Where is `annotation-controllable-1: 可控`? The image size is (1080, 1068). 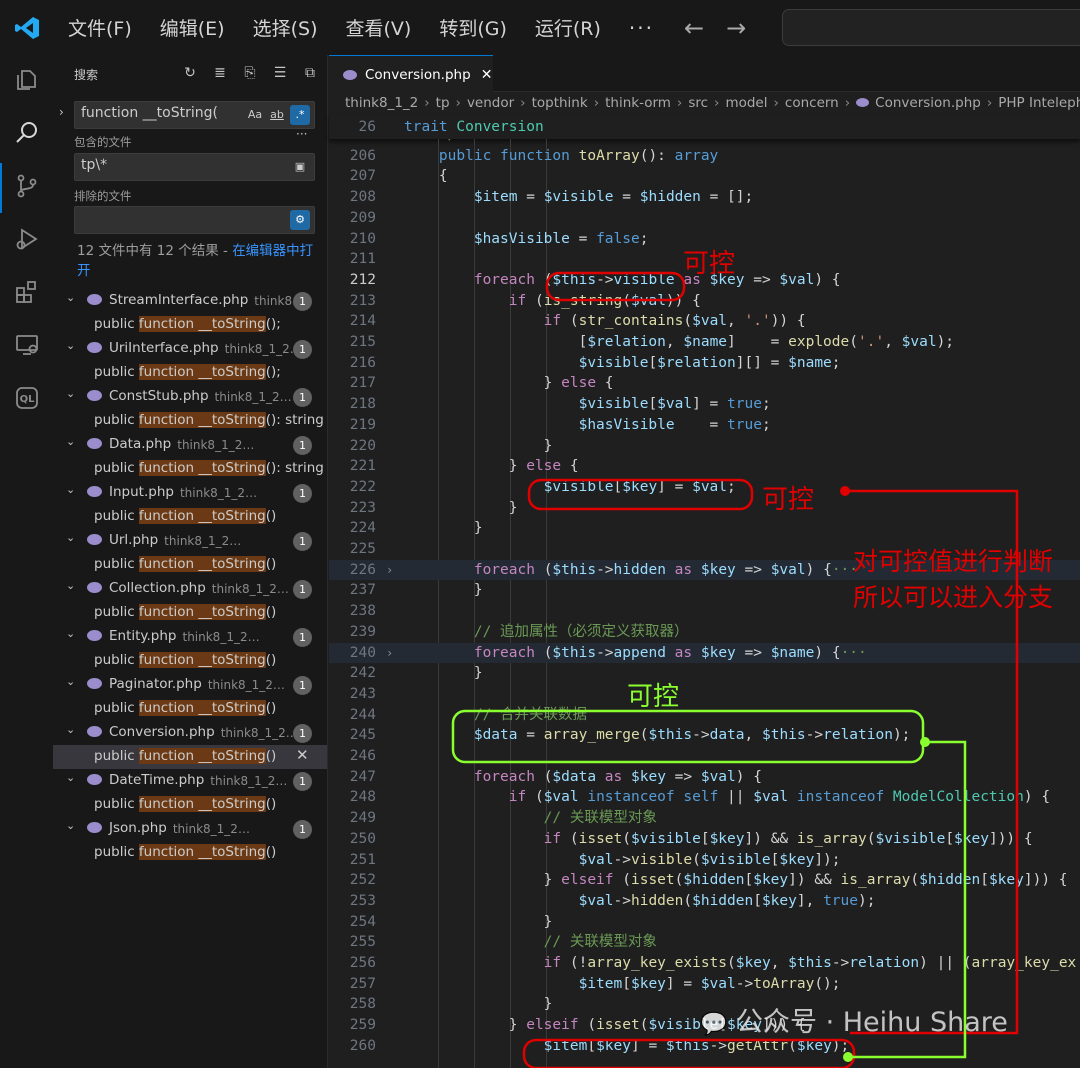
annotation-controllable-1: 可控 is located at coordinates (709, 264).